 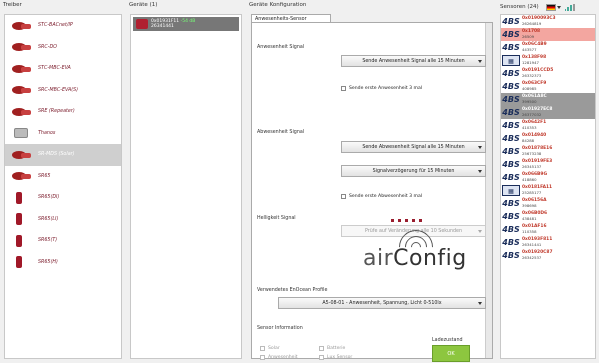 What do you see at coordinates (569, 7) in the screenshot?
I see `signal-strength-icon` at bounding box center [569, 7].